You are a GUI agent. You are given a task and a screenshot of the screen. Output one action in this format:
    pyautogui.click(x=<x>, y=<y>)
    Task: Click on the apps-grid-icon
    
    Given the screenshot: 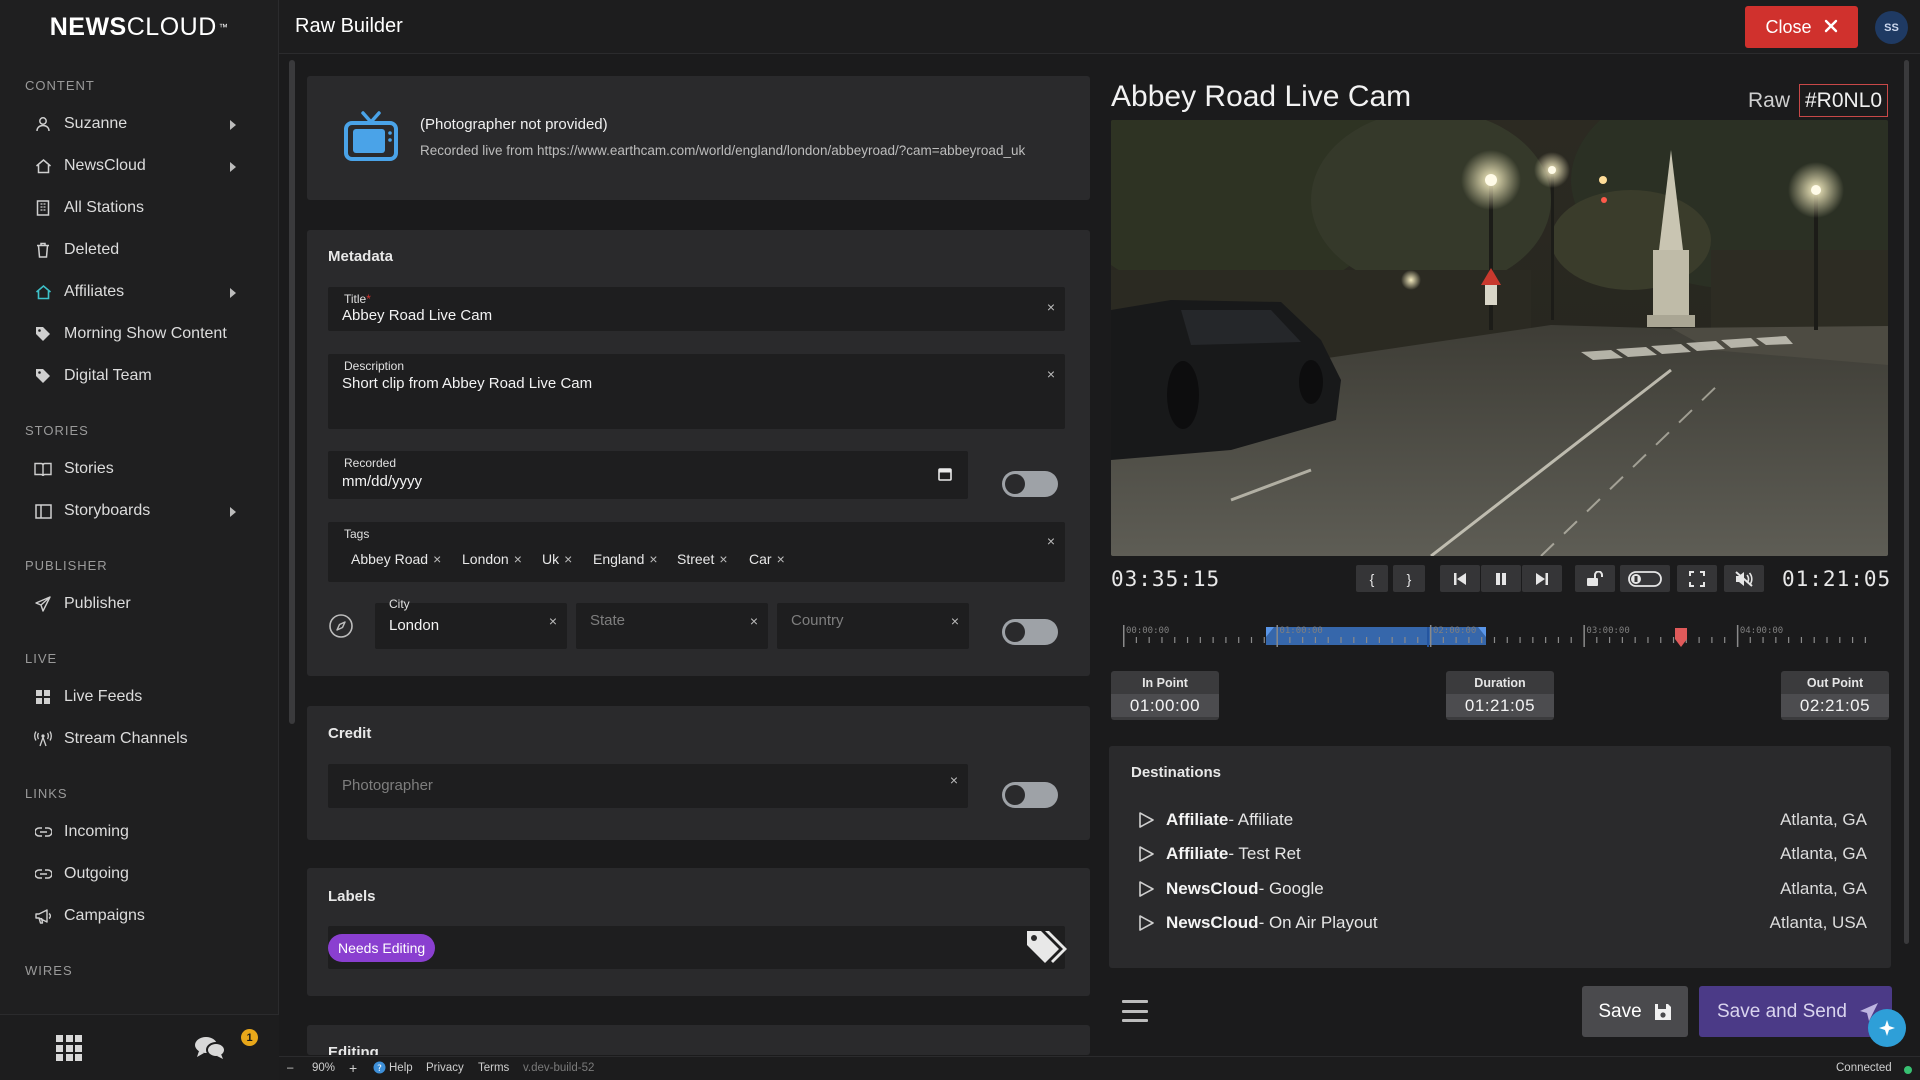 What is the action you would take?
    pyautogui.click(x=69, y=1048)
    